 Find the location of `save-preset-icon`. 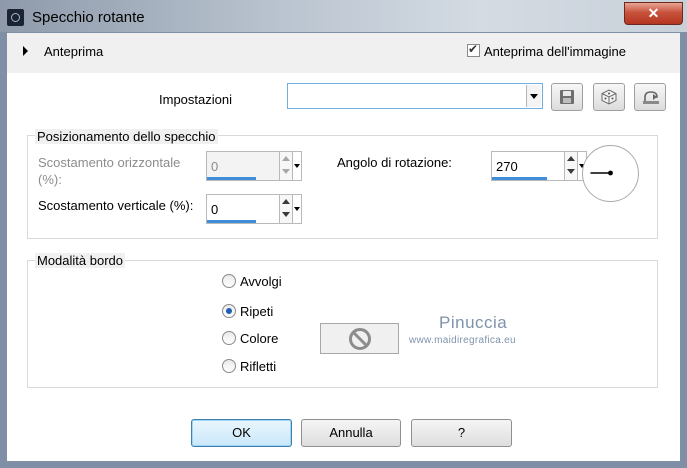

save-preset-icon is located at coordinates (567, 97).